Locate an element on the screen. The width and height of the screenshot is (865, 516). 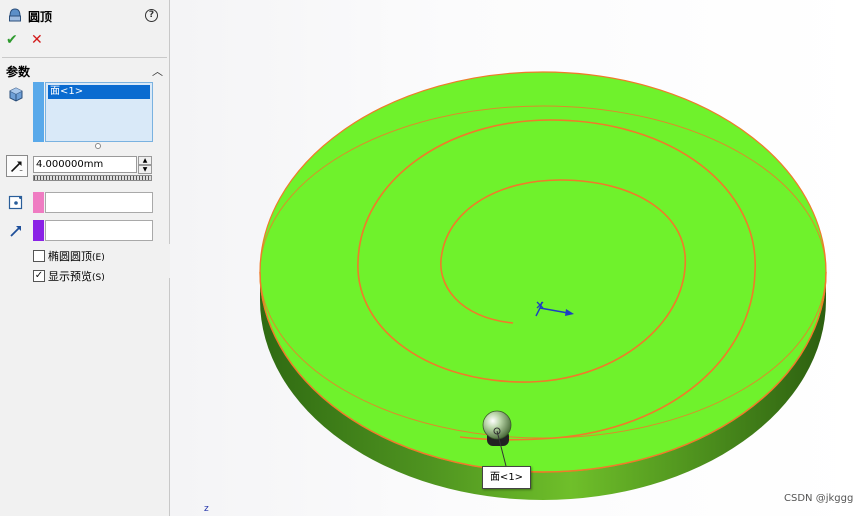
distance-thumbwheel is located at coordinates (92, 178).